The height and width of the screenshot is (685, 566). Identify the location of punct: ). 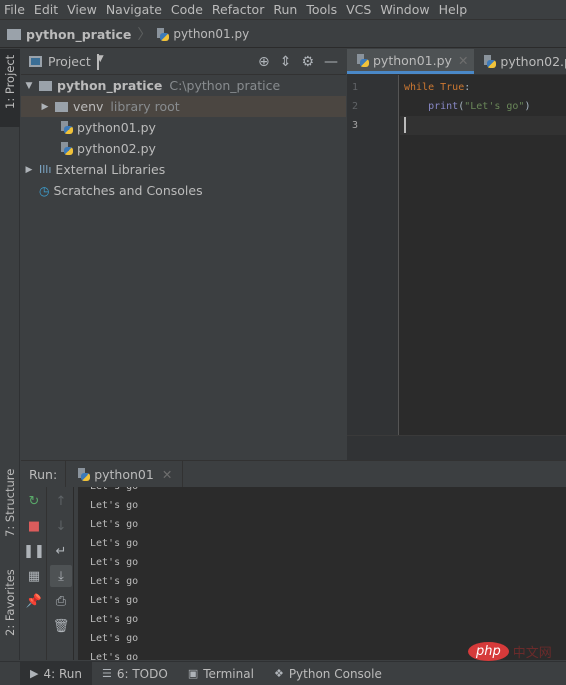
(527, 106).